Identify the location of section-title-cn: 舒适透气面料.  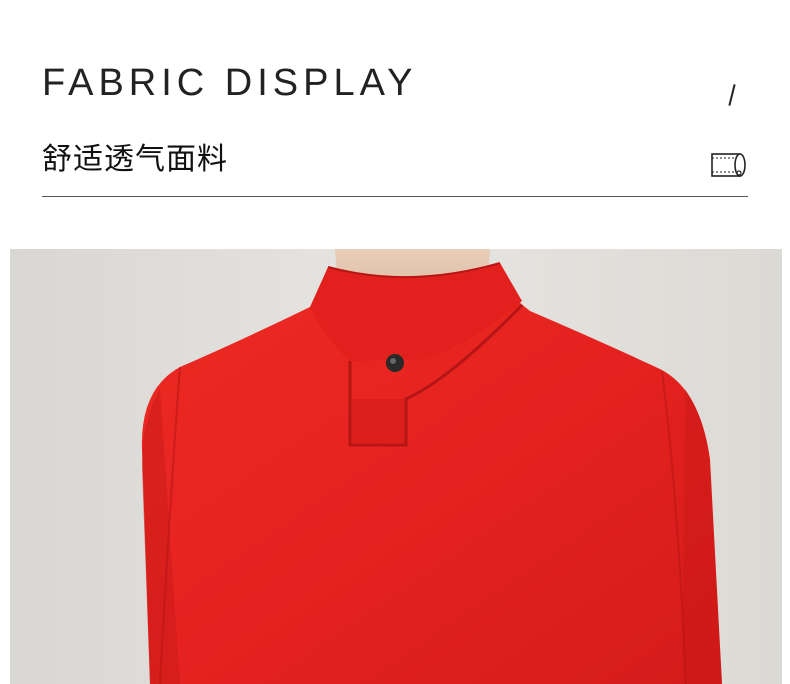
(135, 159).